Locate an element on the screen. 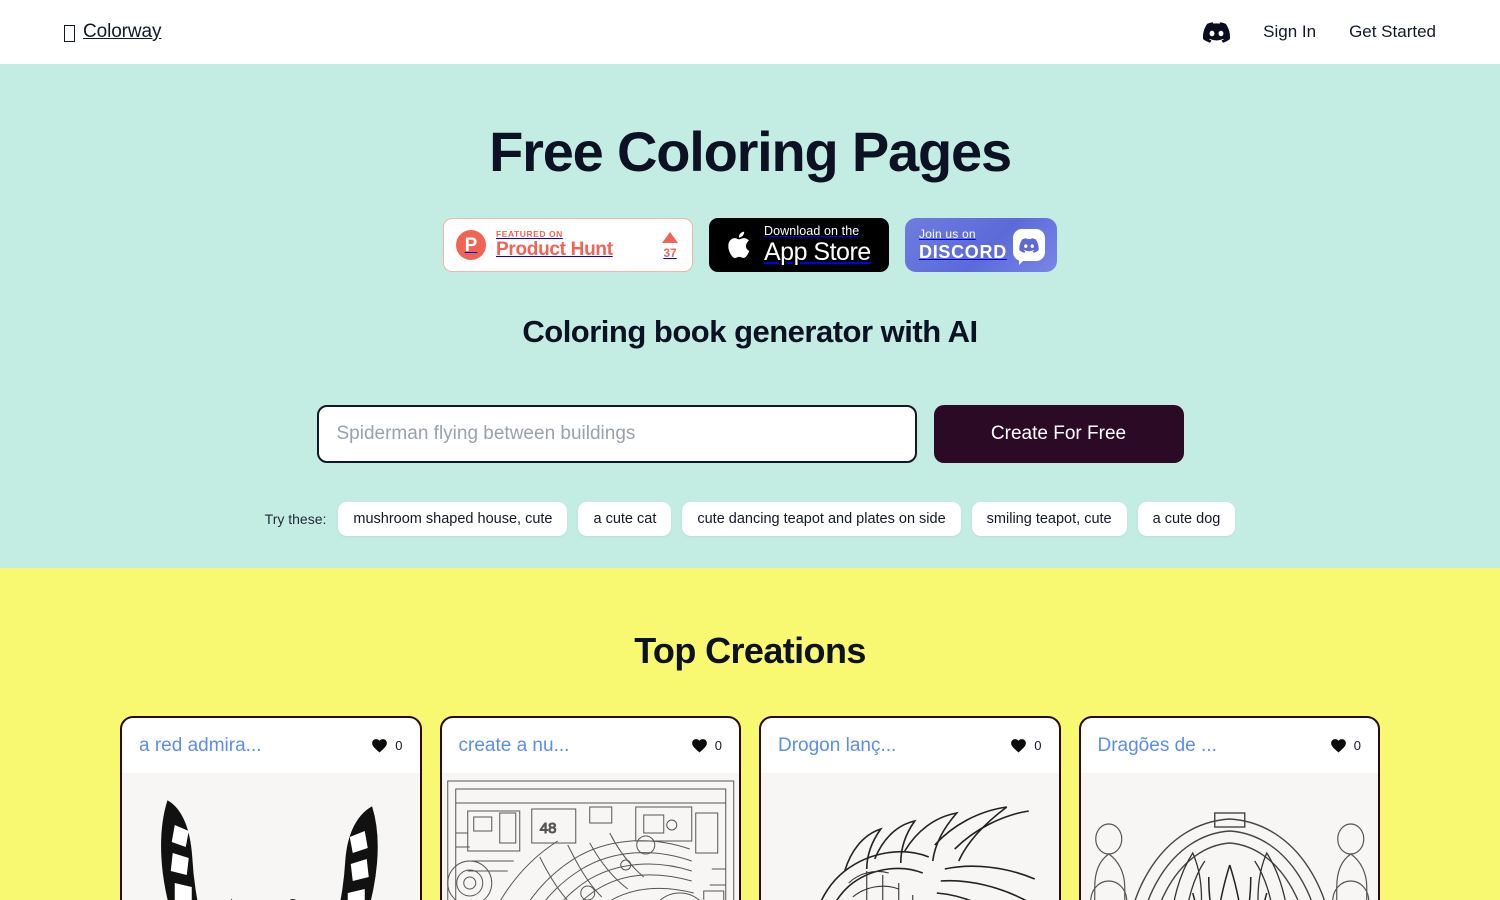  product-hunt-name: Product Hunt is located at coordinates (554, 250).